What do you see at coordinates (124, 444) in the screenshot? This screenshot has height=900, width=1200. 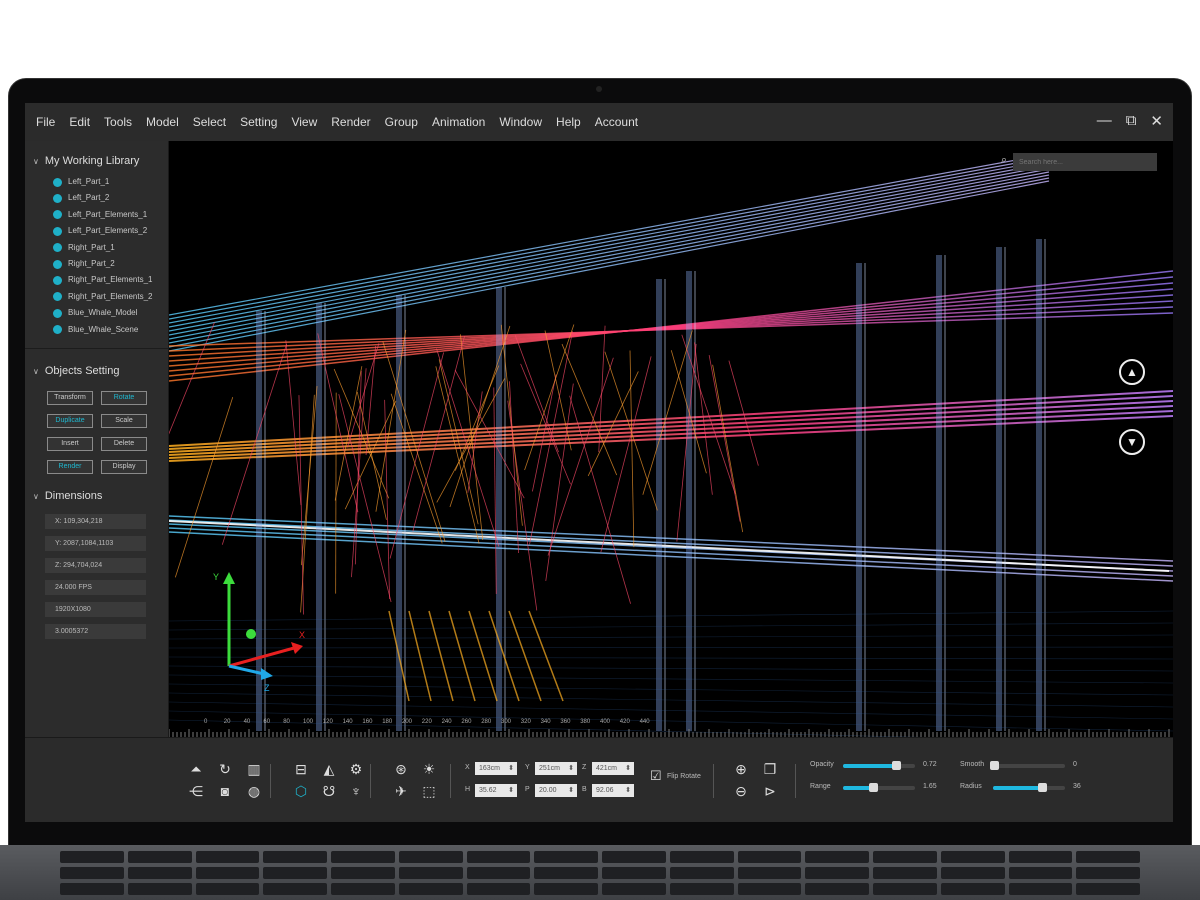 I see `delete-button: Delete` at bounding box center [124, 444].